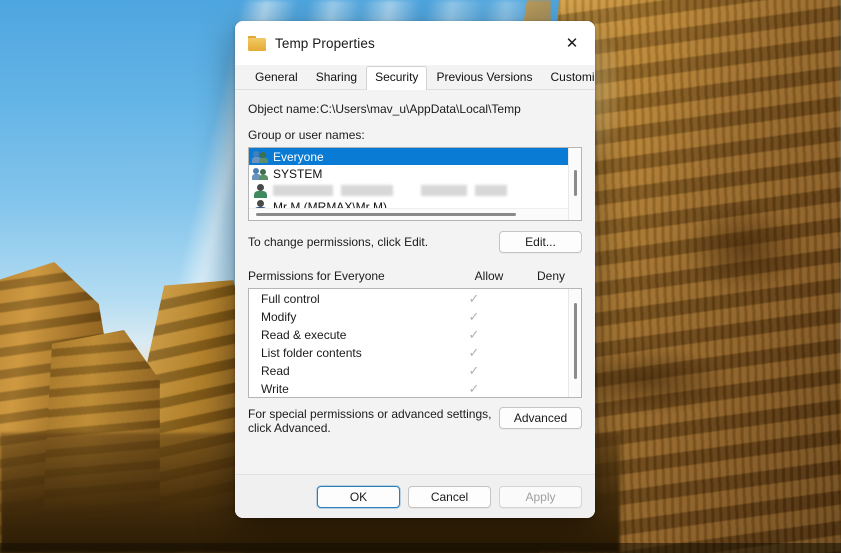  I want to click on screen-bottom-strip, so click(420, 548).